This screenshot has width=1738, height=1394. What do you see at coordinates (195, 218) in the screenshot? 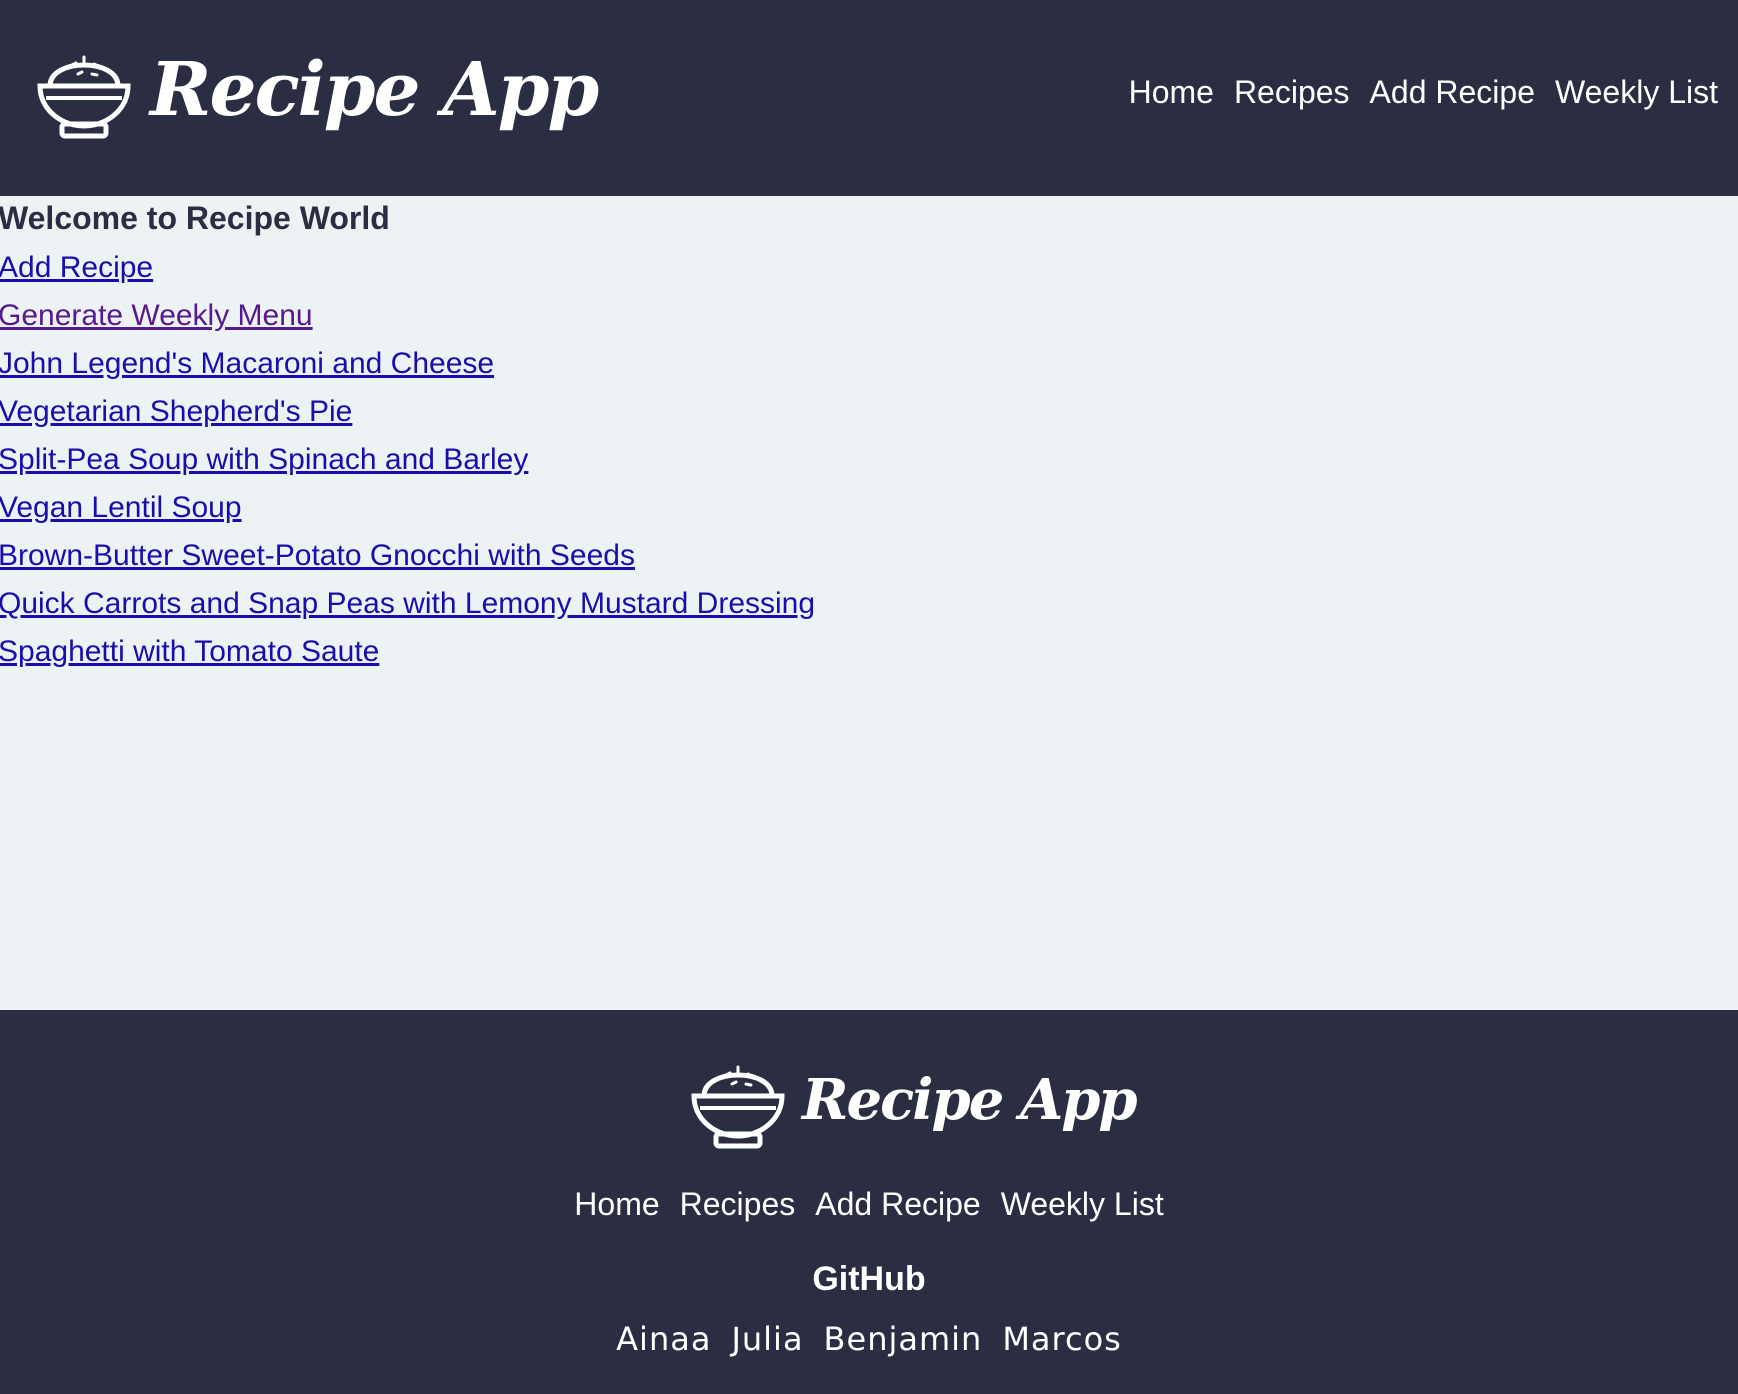
I see `page-title: Welcome to Recipe World` at bounding box center [195, 218].